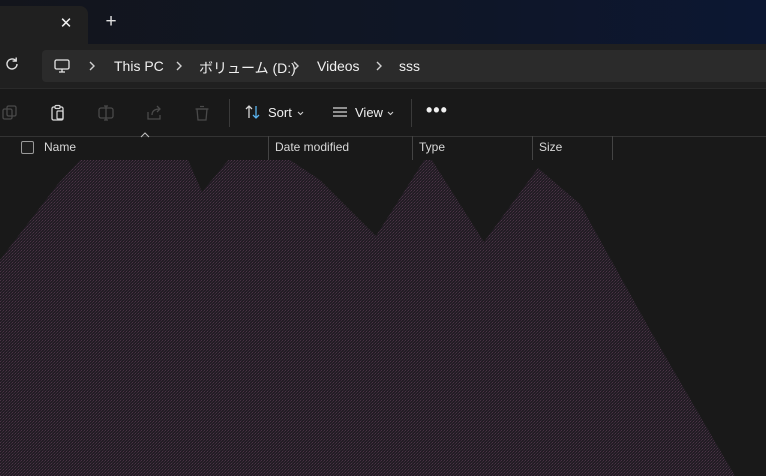  What do you see at coordinates (202, 113) in the screenshot?
I see `delete-icon` at bounding box center [202, 113].